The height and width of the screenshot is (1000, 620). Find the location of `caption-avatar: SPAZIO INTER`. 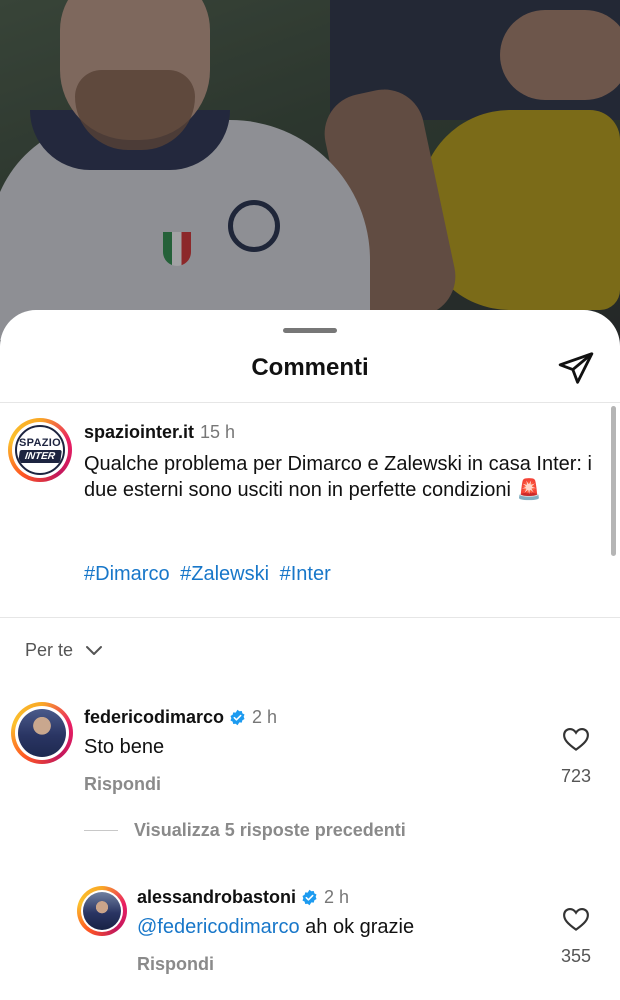

caption-avatar: SPAZIO INTER is located at coordinates (40, 450).